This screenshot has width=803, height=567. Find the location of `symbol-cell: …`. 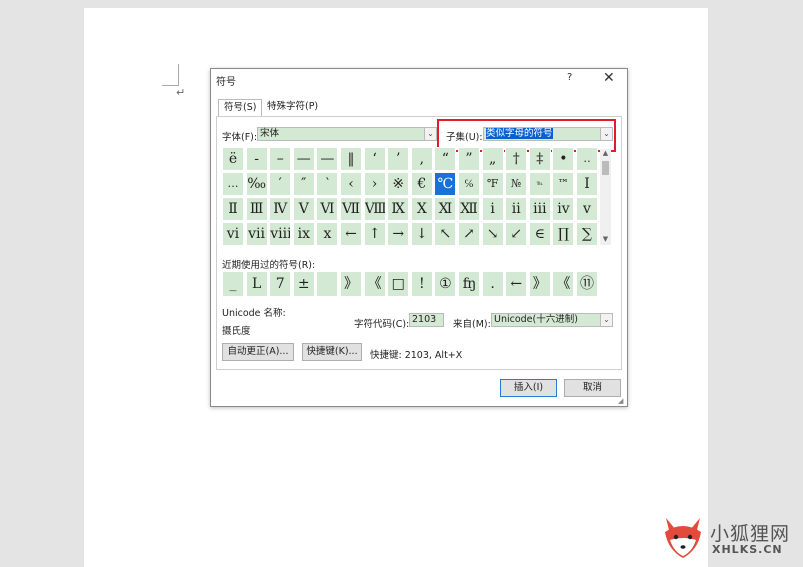

symbol-cell: … is located at coordinates (233, 184).